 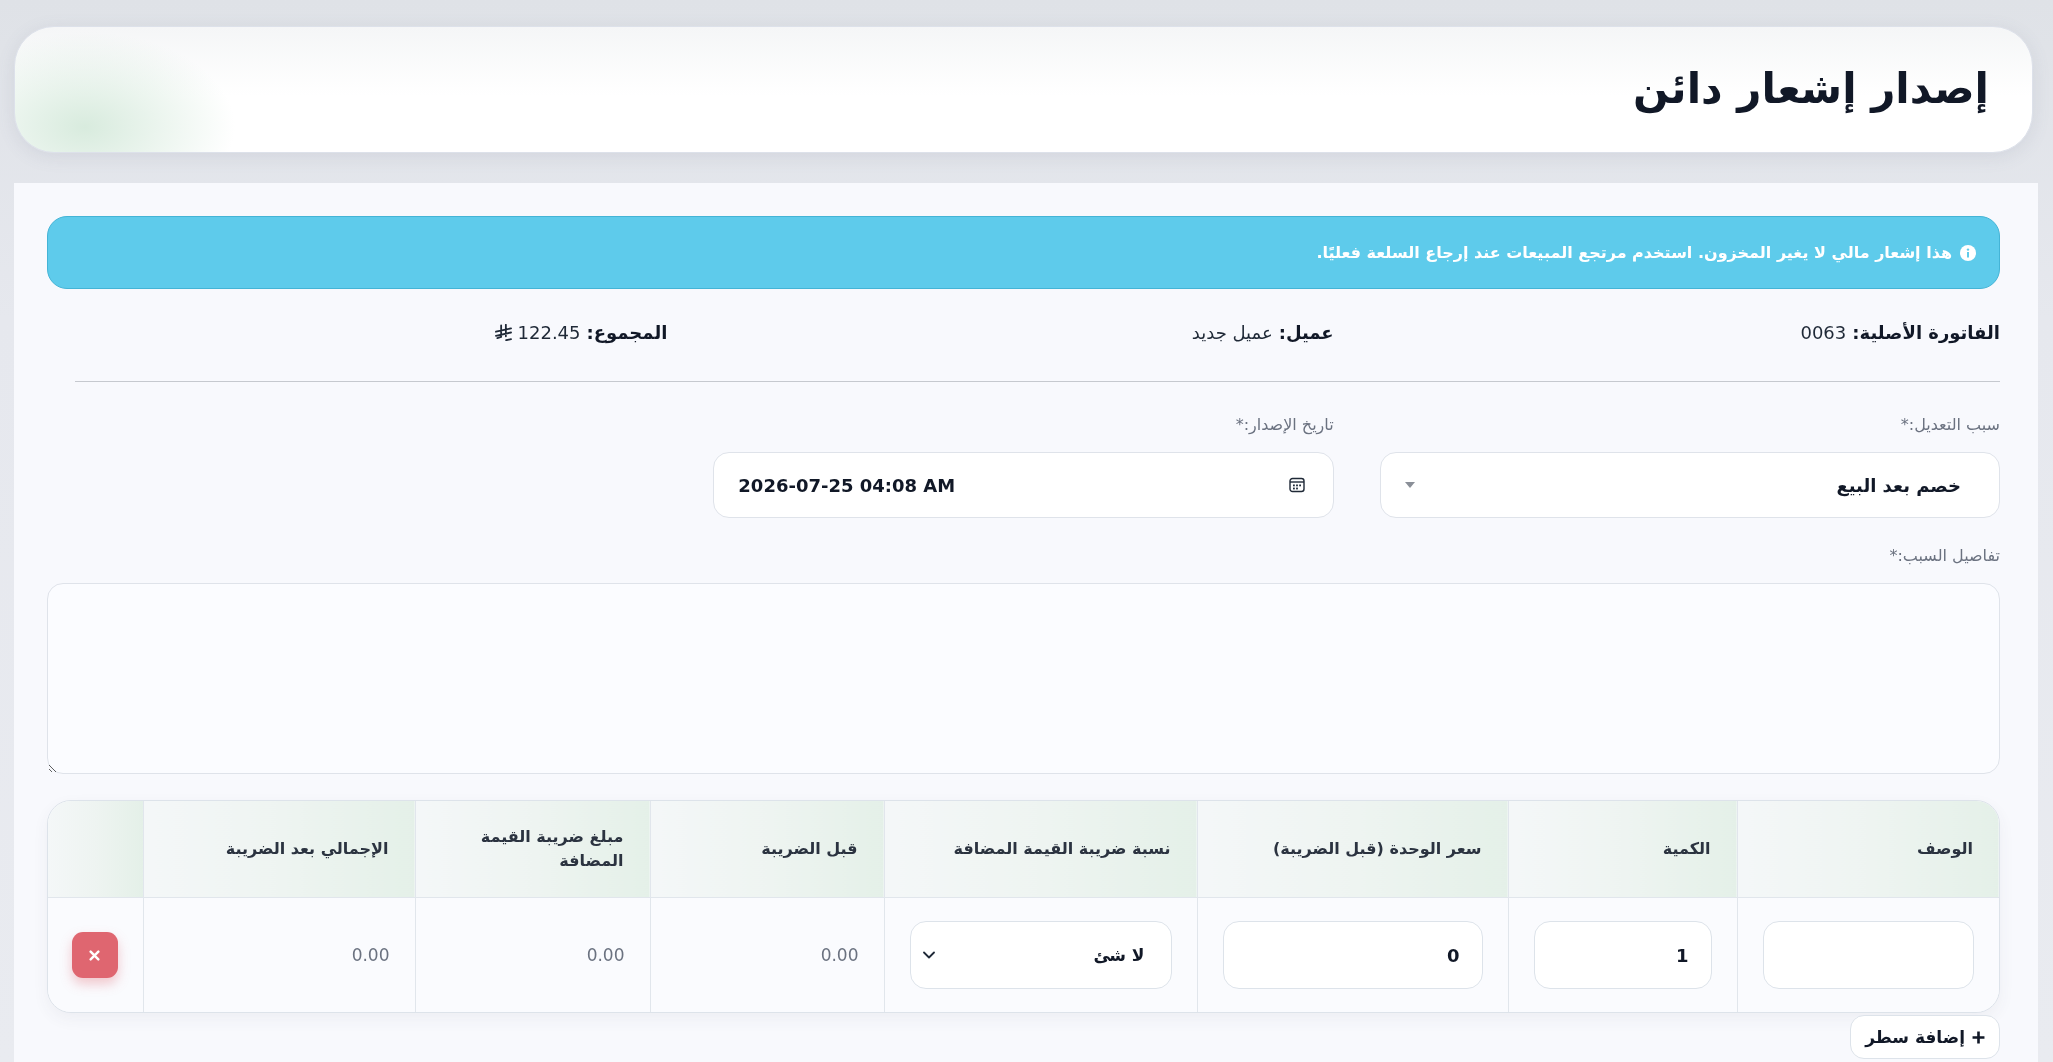 What do you see at coordinates (1232, 332) in the screenshot?
I see `summary-value: عميل جديد` at bounding box center [1232, 332].